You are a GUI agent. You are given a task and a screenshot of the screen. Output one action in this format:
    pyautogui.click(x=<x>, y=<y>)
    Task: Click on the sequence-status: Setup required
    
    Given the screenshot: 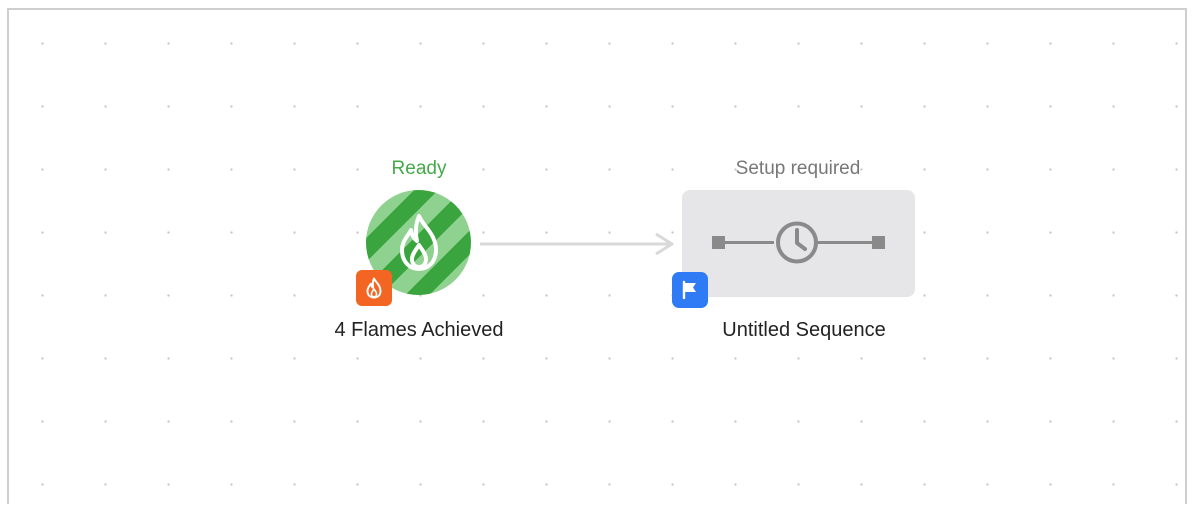 What is the action you would take?
    pyautogui.click(x=798, y=168)
    